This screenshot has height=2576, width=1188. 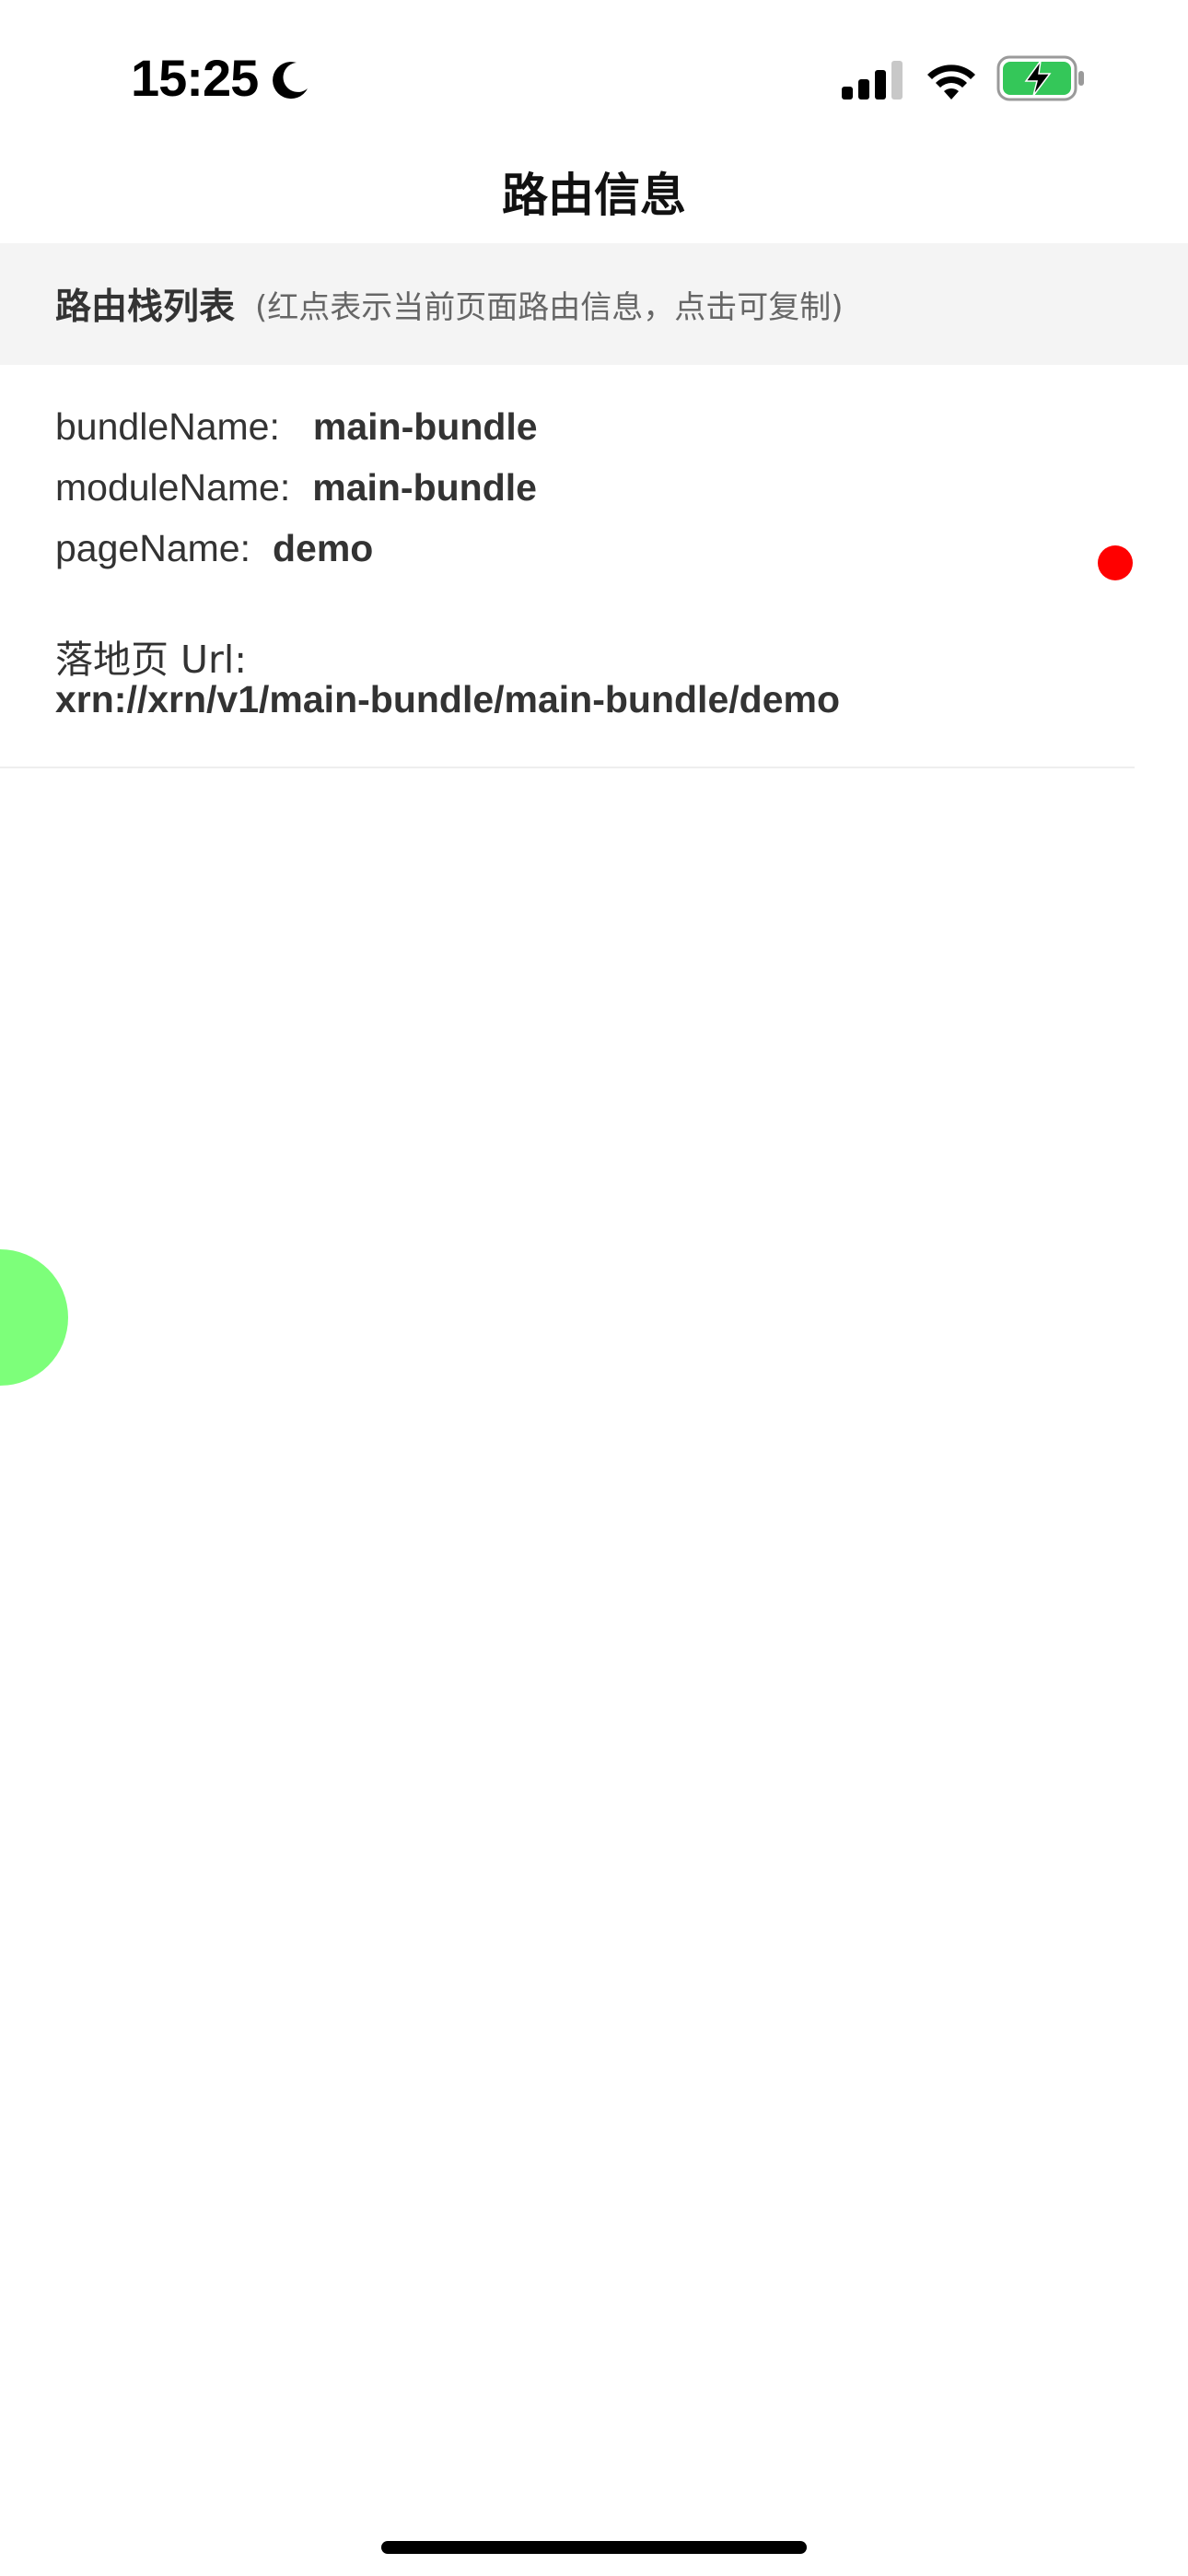 What do you see at coordinates (872, 80) in the screenshot?
I see `signal-icon` at bounding box center [872, 80].